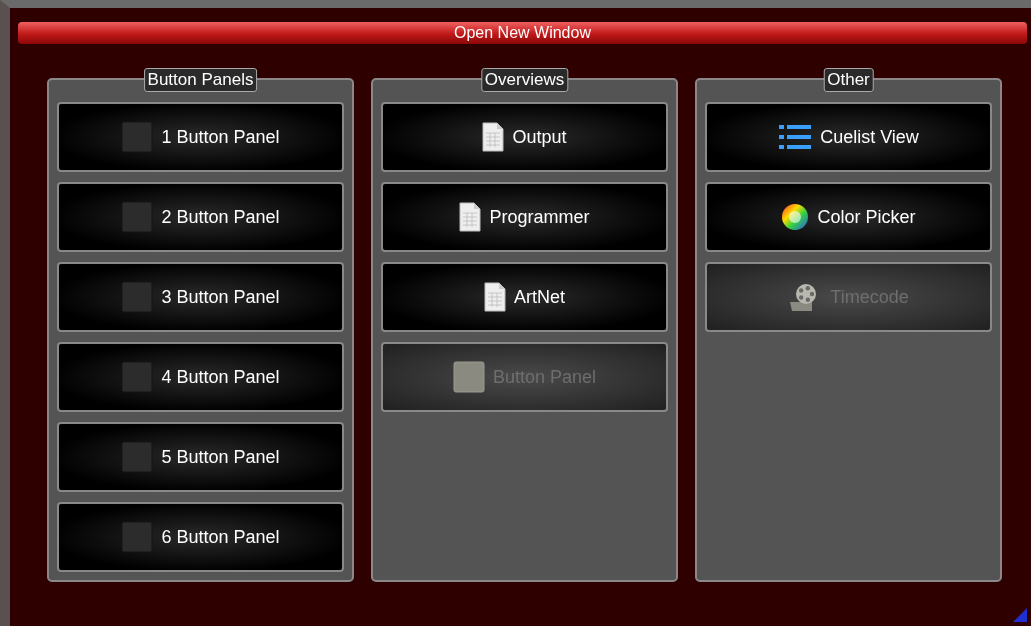  What do you see at coordinates (200, 80) in the screenshot?
I see `group-title: Button Panels` at bounding box center [200, 80].